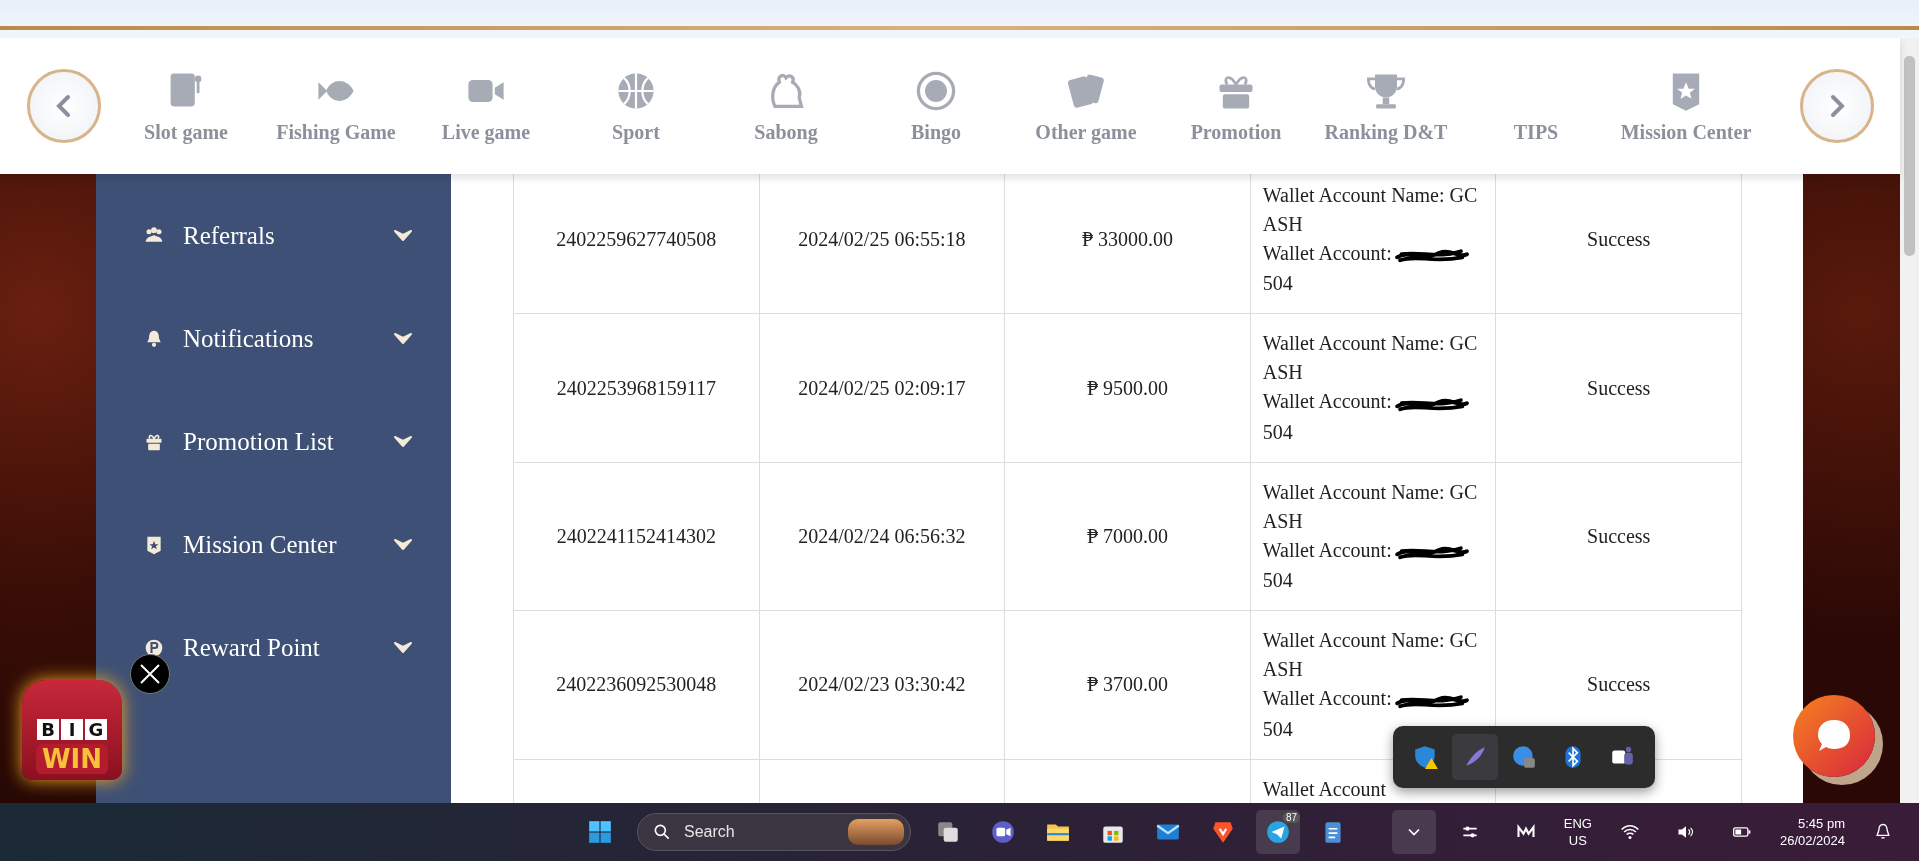 The width and height of the screenshot is (1919, 861). What do you see at coordinates (1686, 132) in the screenshot?
I see `nav-label: Mission Center` at bounding box center [1686, 132].